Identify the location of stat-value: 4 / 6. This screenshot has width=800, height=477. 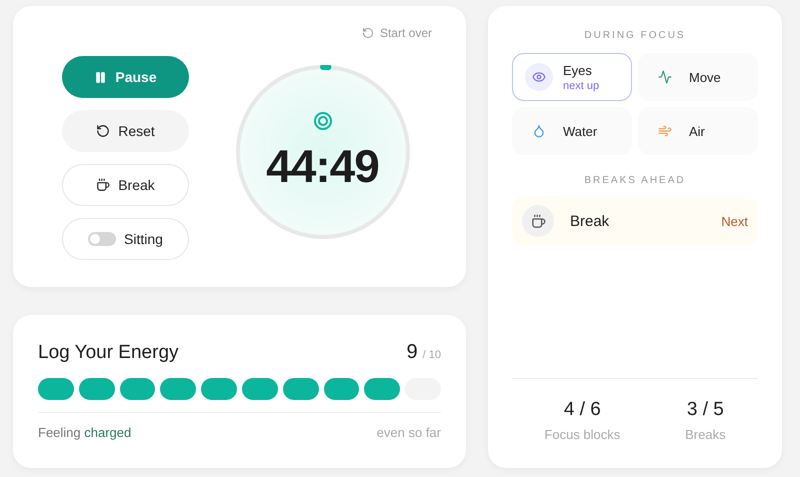
(582, 410).